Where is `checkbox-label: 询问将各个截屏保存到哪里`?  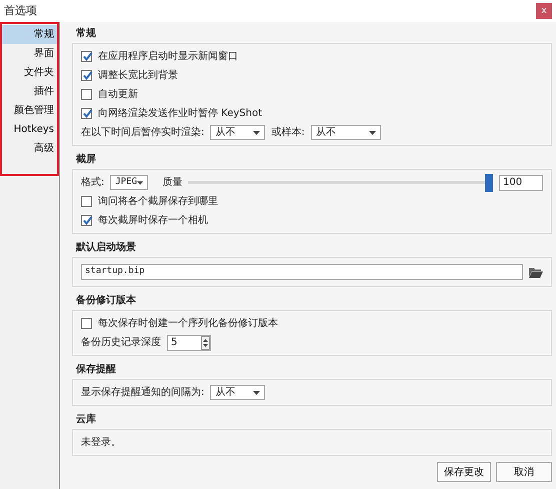 checkbox-label: 询问将各个截屏保存到哪里 is located at coordinates (158, 201).